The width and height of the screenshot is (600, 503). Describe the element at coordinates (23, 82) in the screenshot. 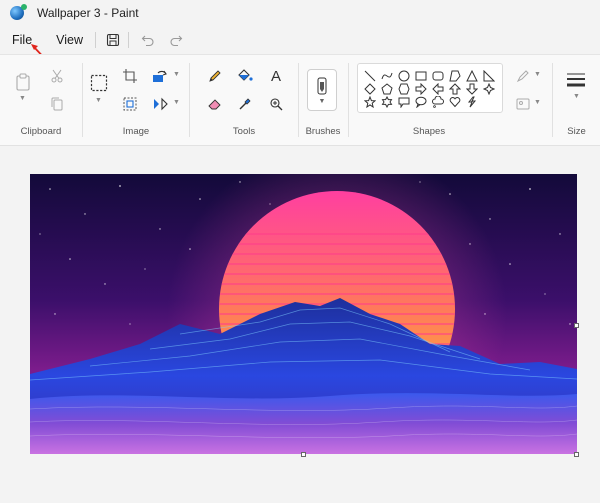

I see `paste-icon` at that location.